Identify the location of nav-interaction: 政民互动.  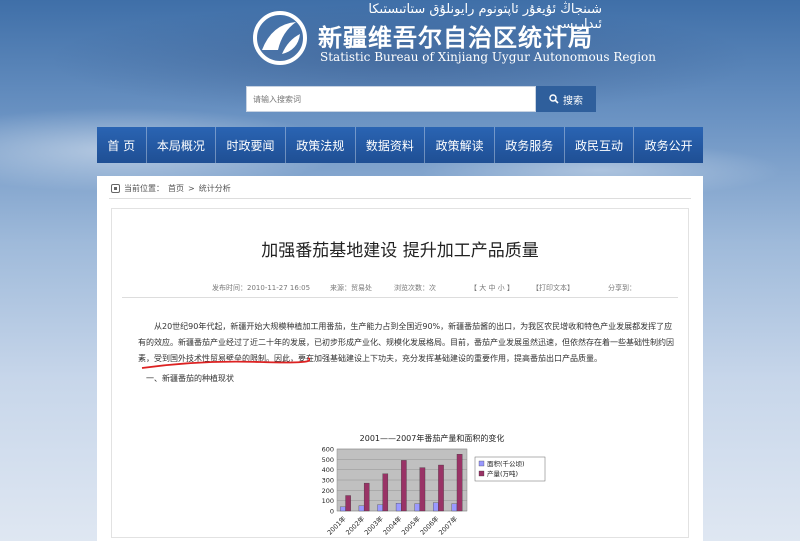
(600, 145).